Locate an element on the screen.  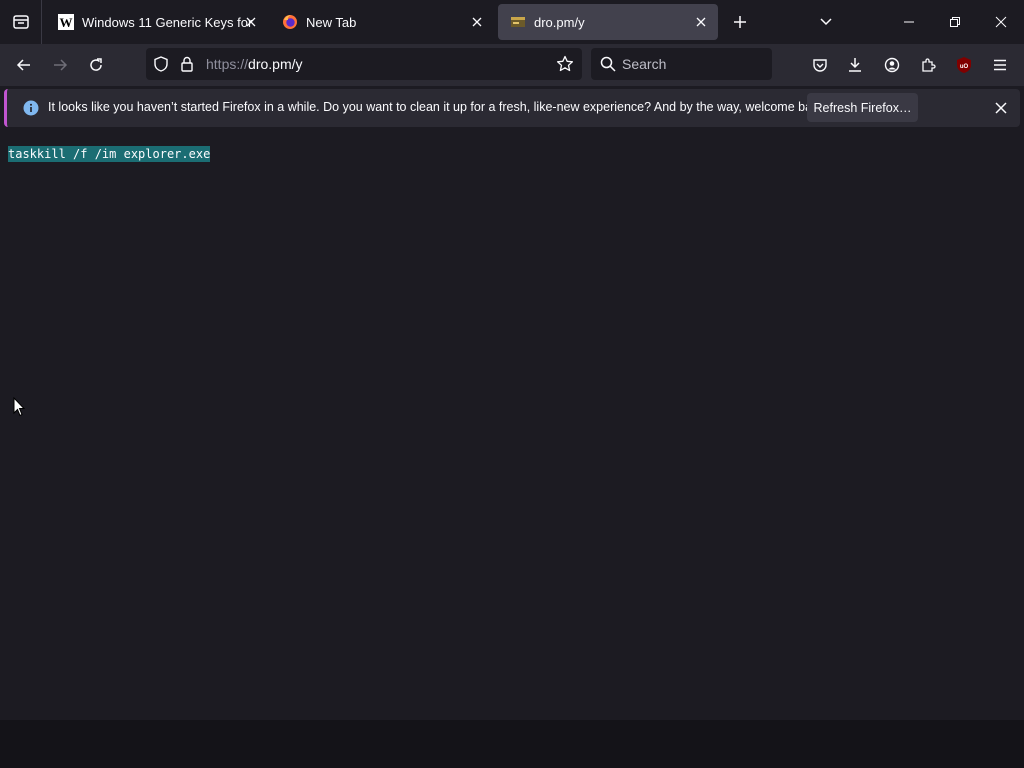
url-scheme: https:// is located at coordinates (227, 64).